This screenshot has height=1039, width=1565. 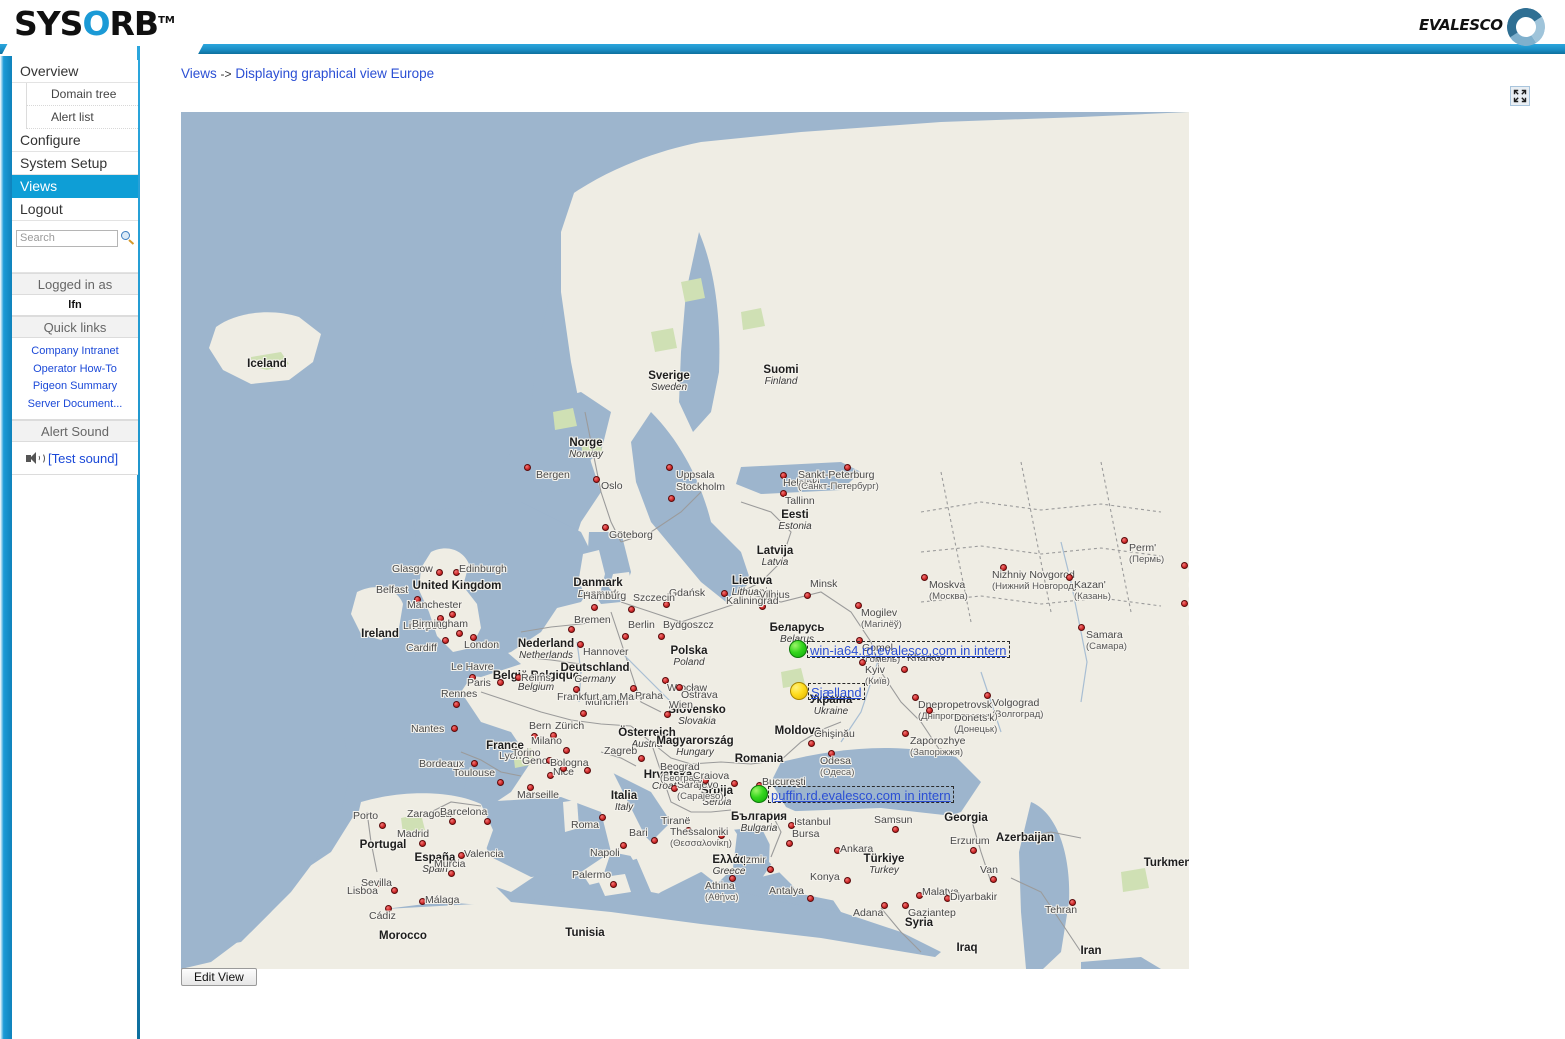 What do you see at coordinates (75, 71) in the screenshot?
I see `sidebar-item-overview: Overview` at bounding box center [75, 71].